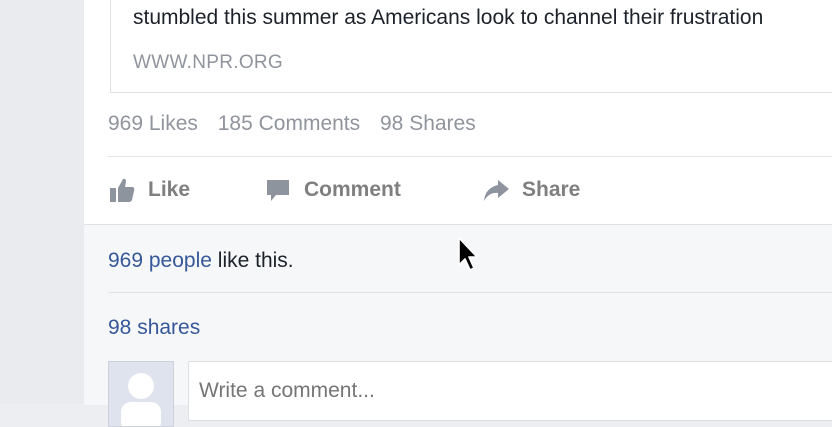 This screenshot has height=427, width=832. What do you see at coordinates (496, 190) in the screenshot?
I see `share-icon` at bounding box center [496, 190].